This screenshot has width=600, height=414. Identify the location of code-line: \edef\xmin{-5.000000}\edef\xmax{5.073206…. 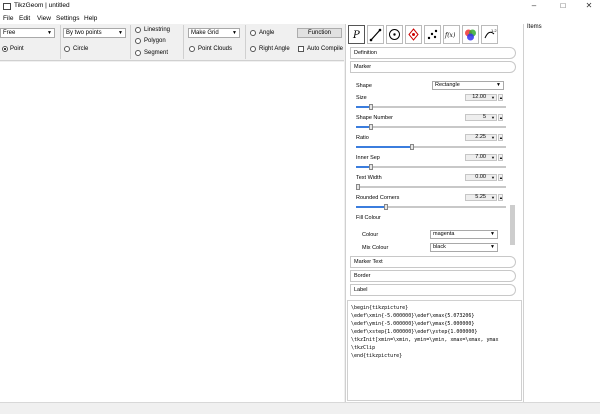
(413, 316).